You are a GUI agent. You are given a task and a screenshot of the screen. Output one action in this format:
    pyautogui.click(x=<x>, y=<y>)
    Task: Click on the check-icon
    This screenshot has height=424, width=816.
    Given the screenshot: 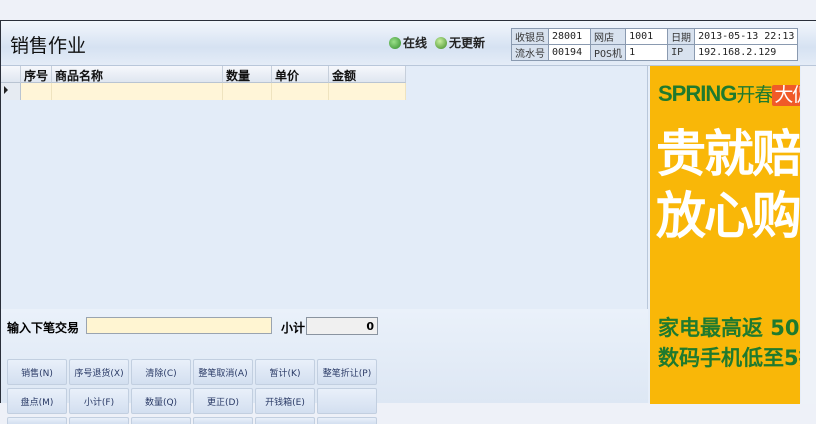 What is the action you would take?
    pyautogui.click(x=395, y=42)
    